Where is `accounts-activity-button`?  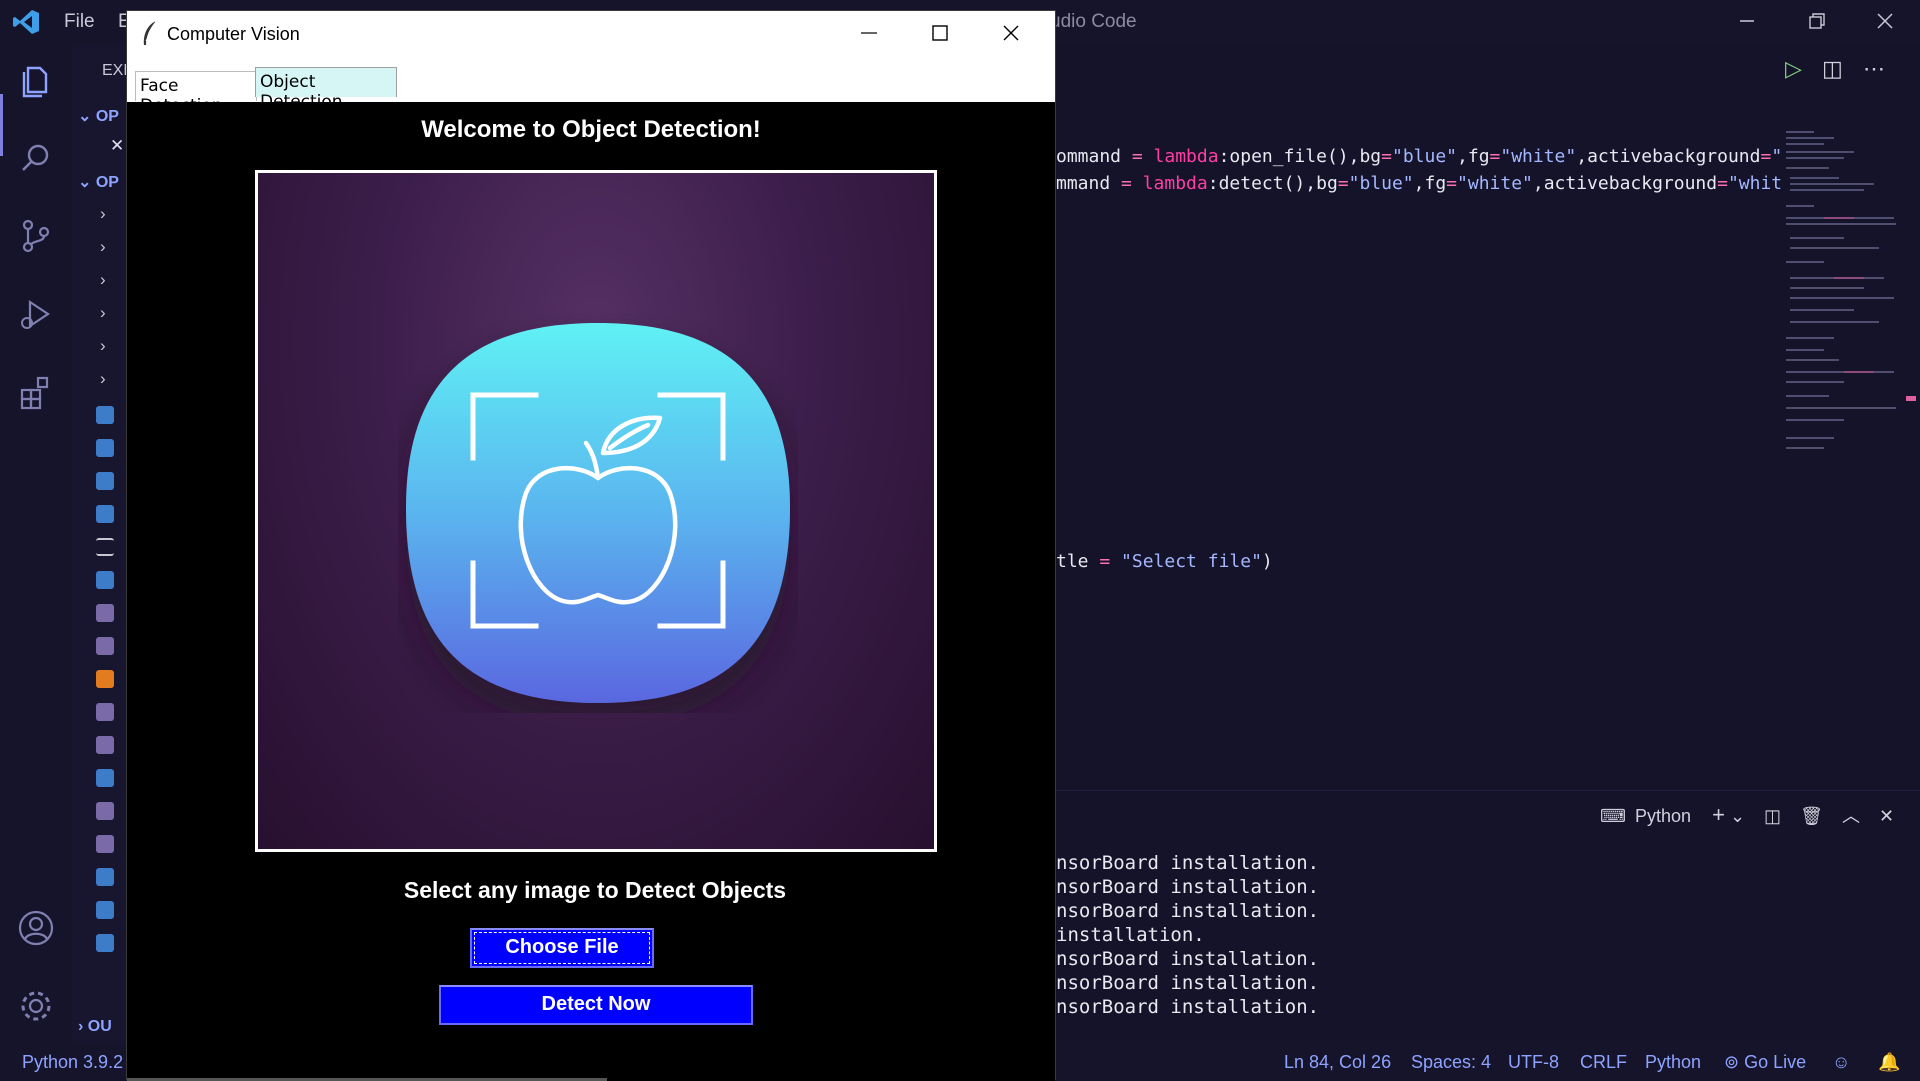
accounts-activity-button is located at coordinates (36, 928).